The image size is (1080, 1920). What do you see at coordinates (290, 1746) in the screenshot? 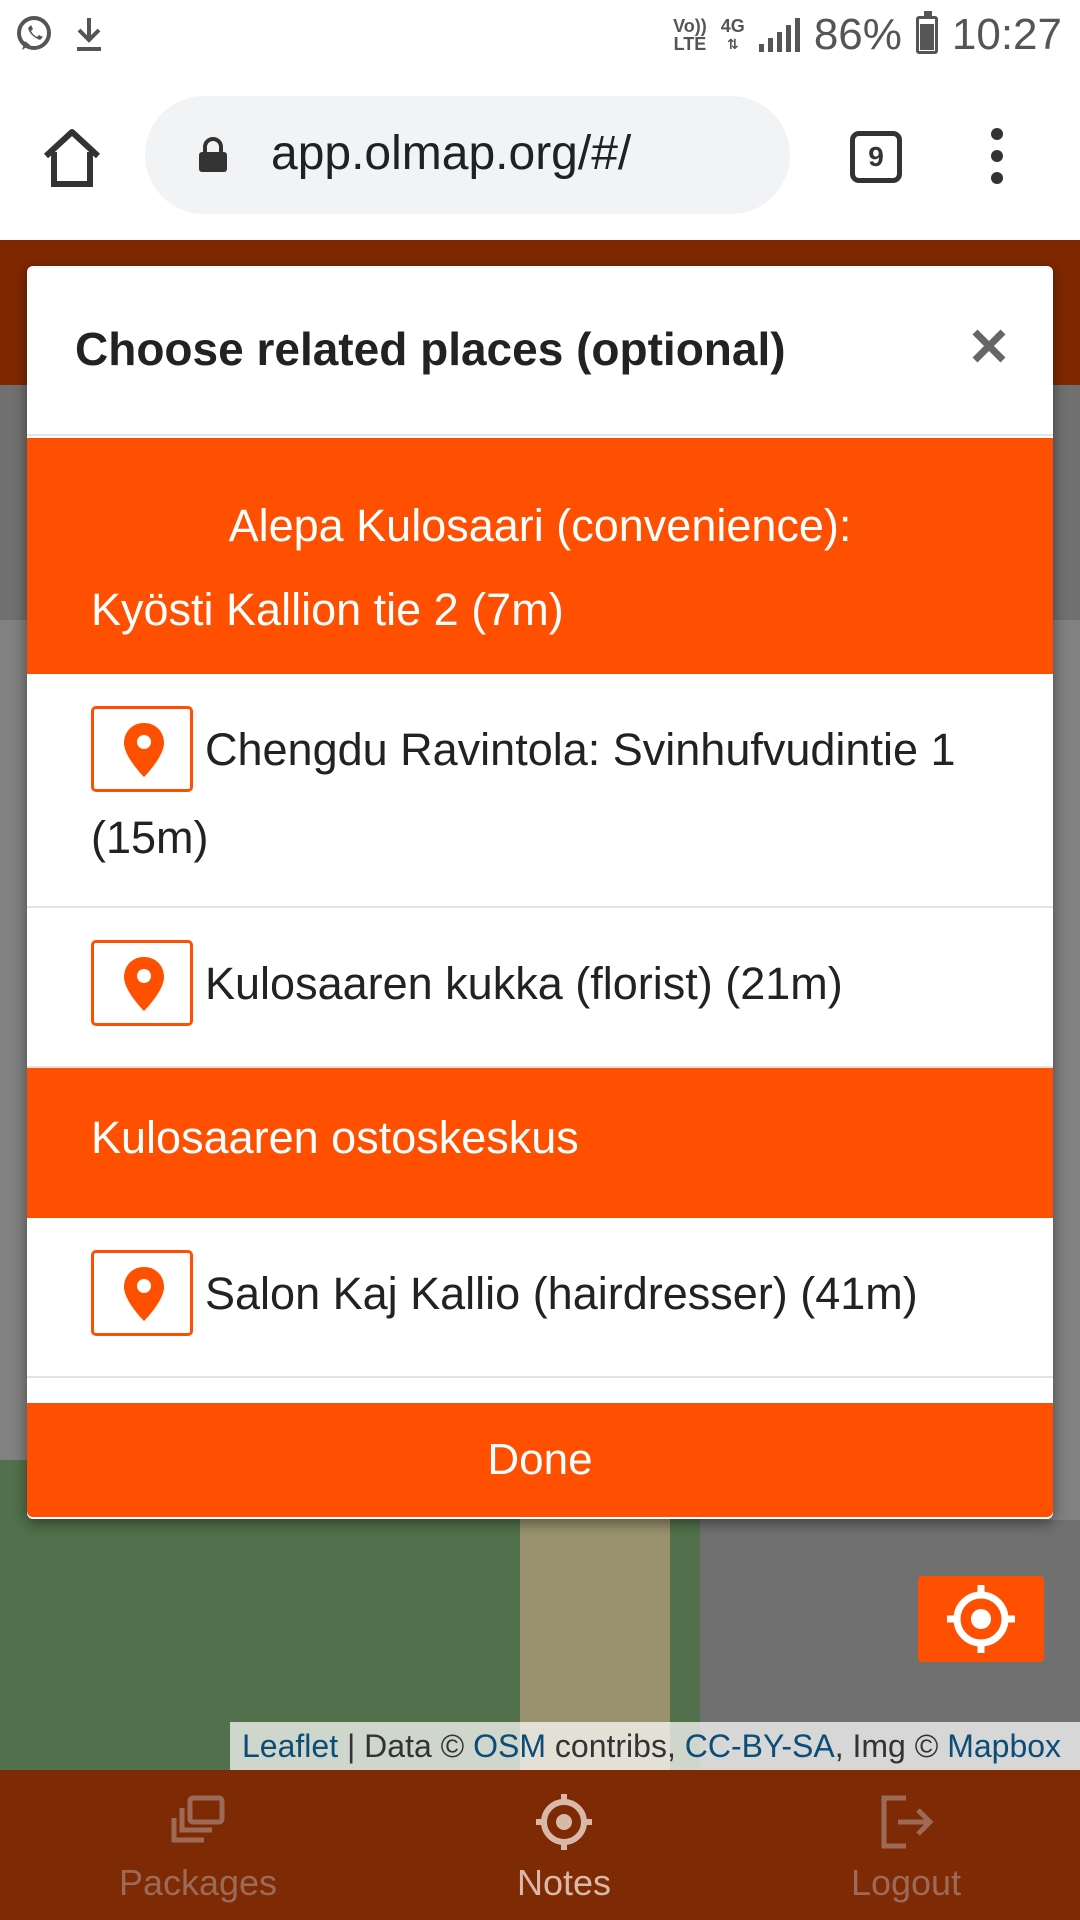
I see `leaflet-link: Leaflet` at bounding box center [290, 1746].